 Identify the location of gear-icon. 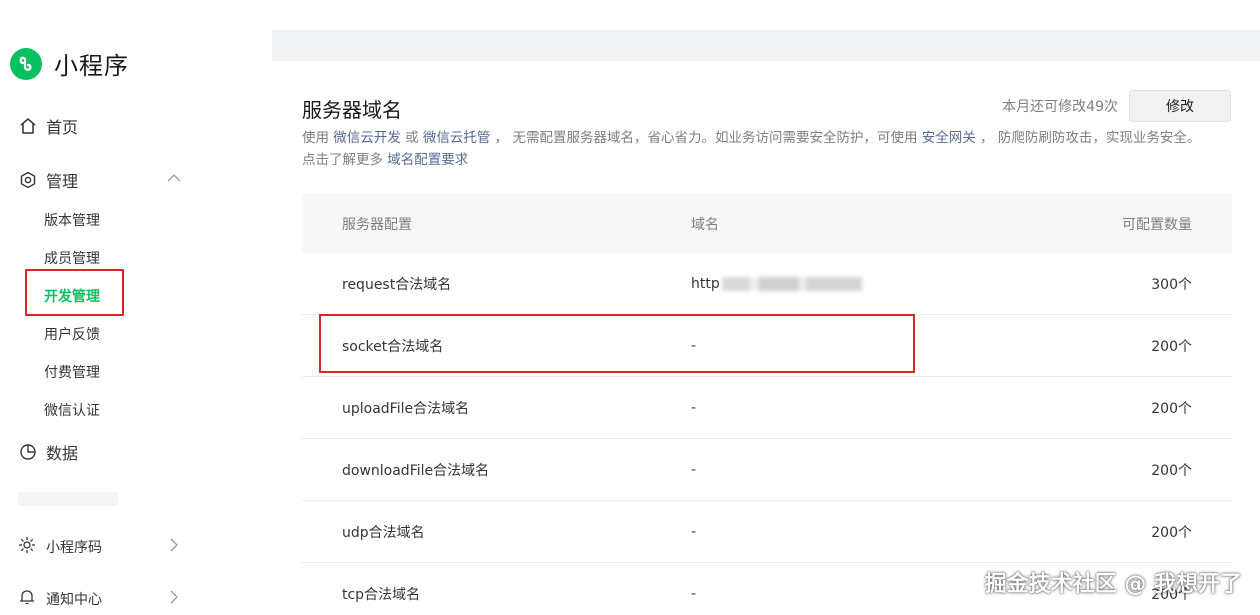
(28, 180).